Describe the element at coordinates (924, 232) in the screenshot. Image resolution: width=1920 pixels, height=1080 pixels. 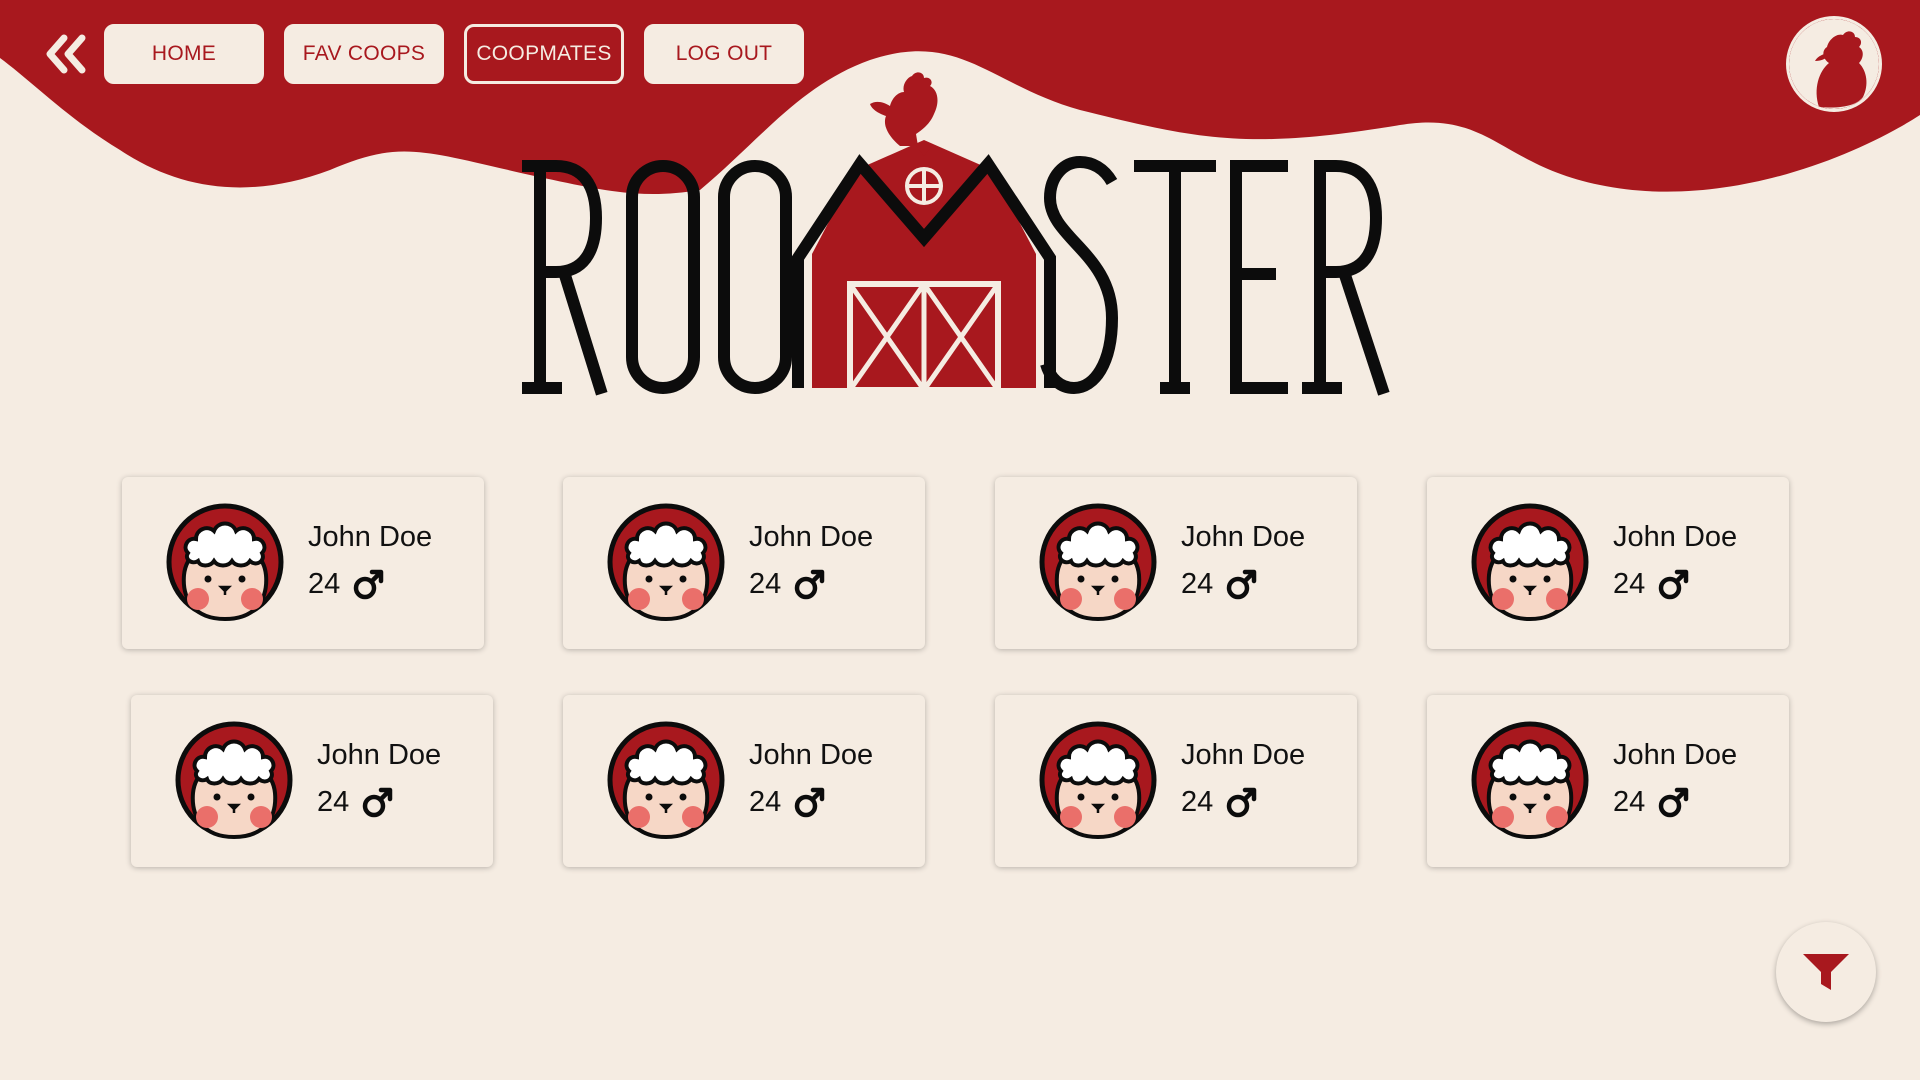
I see `barn-rooster-icon` at that location.